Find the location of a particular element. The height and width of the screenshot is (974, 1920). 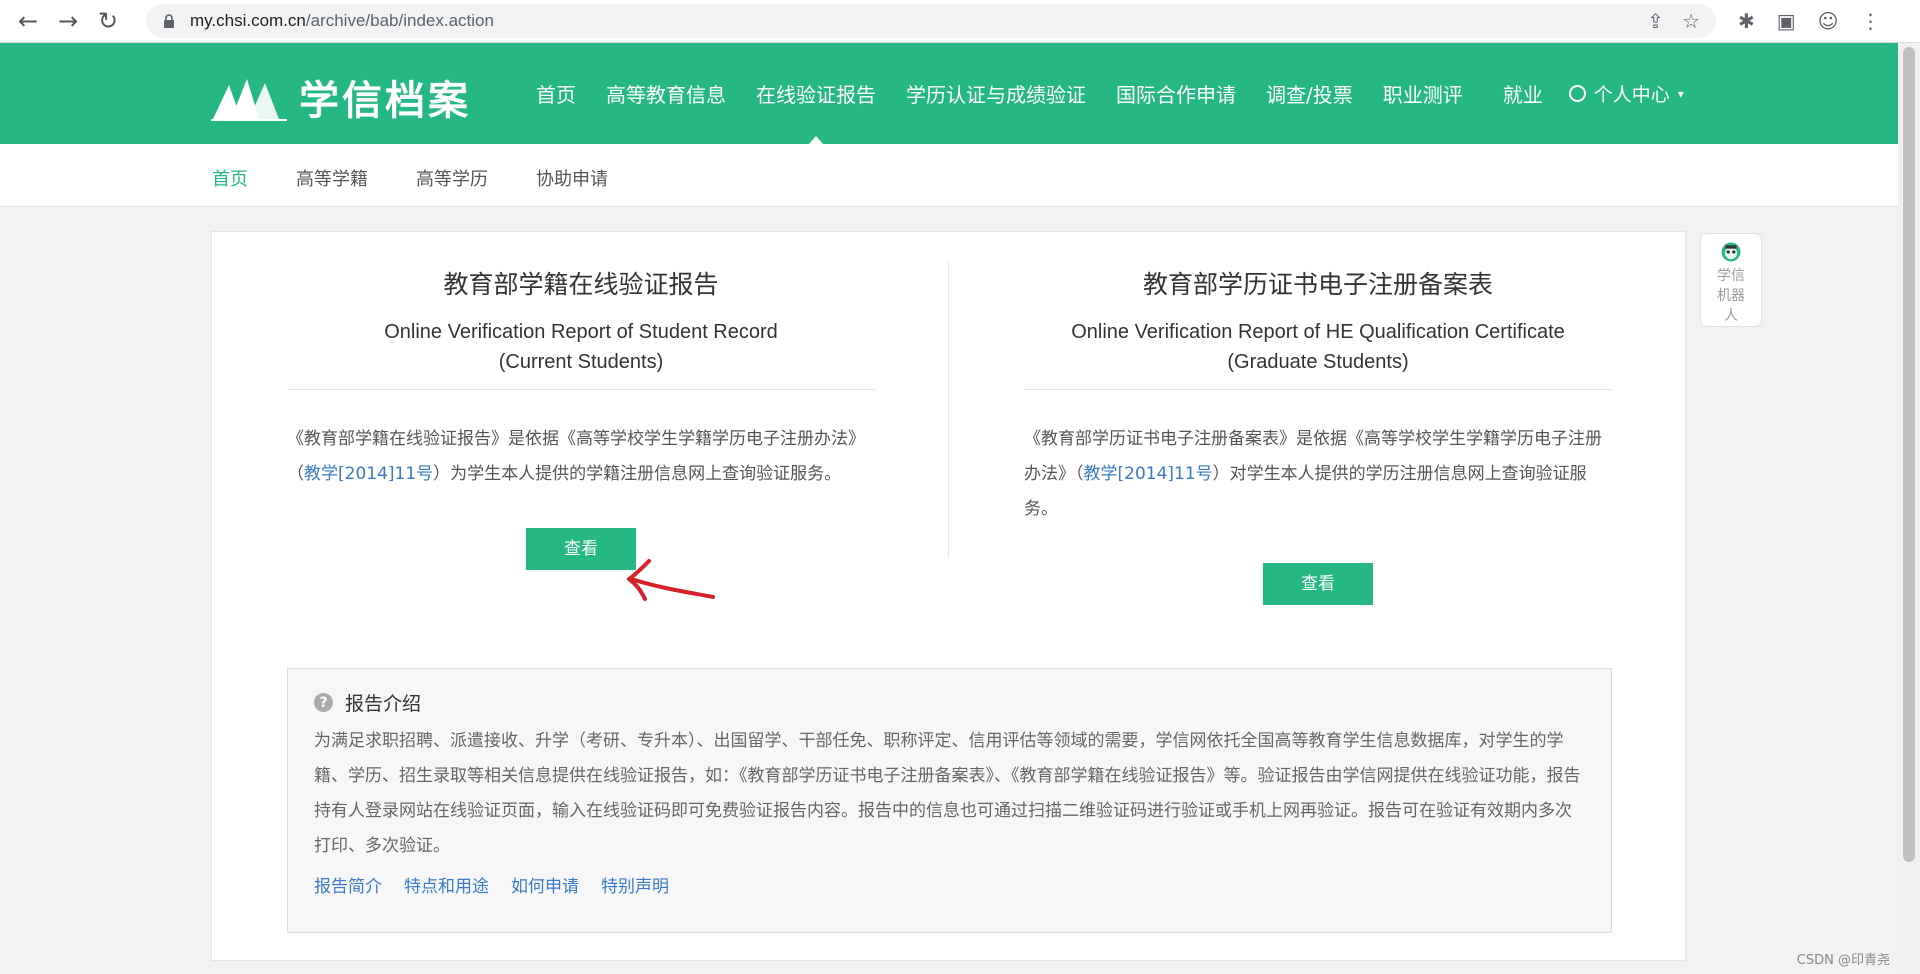

url-path: /archive/bab/index.action is located at coordinates (399, 20).